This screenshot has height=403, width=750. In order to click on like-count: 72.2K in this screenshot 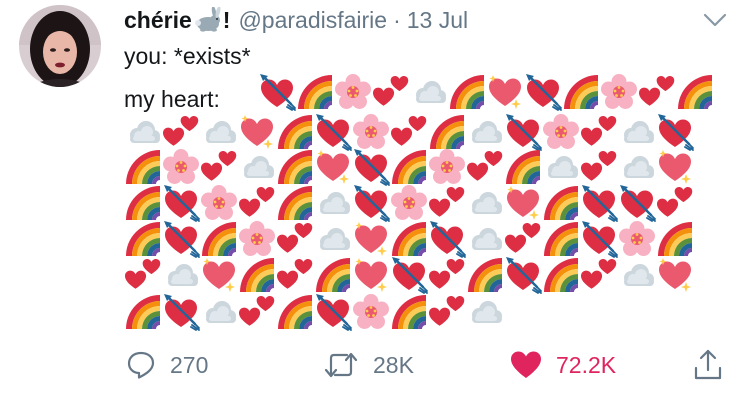, I will do `click(586, 364)`.